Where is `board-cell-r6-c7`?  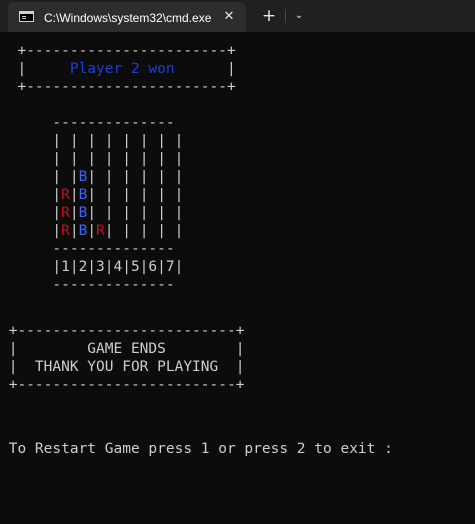 board-cell-r6-c7 is located at coordinates (170, 231).